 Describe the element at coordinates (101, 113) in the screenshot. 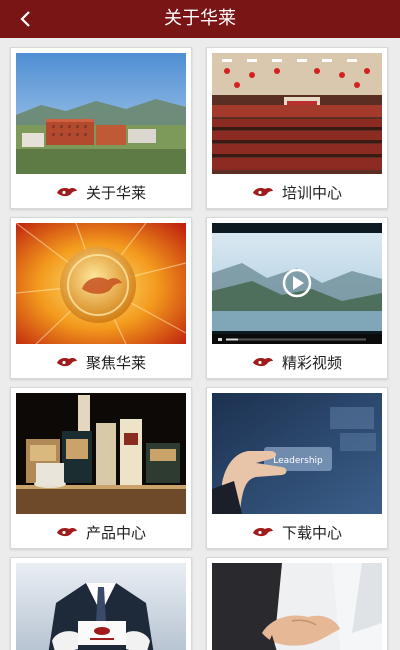

I see `about-image` at that location.